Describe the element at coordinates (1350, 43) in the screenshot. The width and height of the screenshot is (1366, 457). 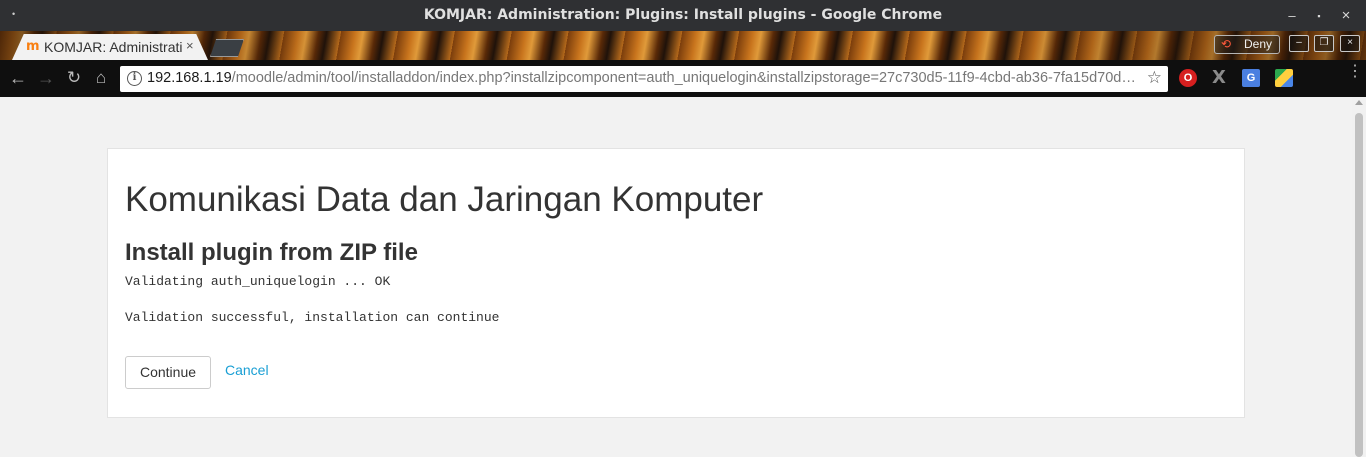
I see `close-icon: ×` at that location.